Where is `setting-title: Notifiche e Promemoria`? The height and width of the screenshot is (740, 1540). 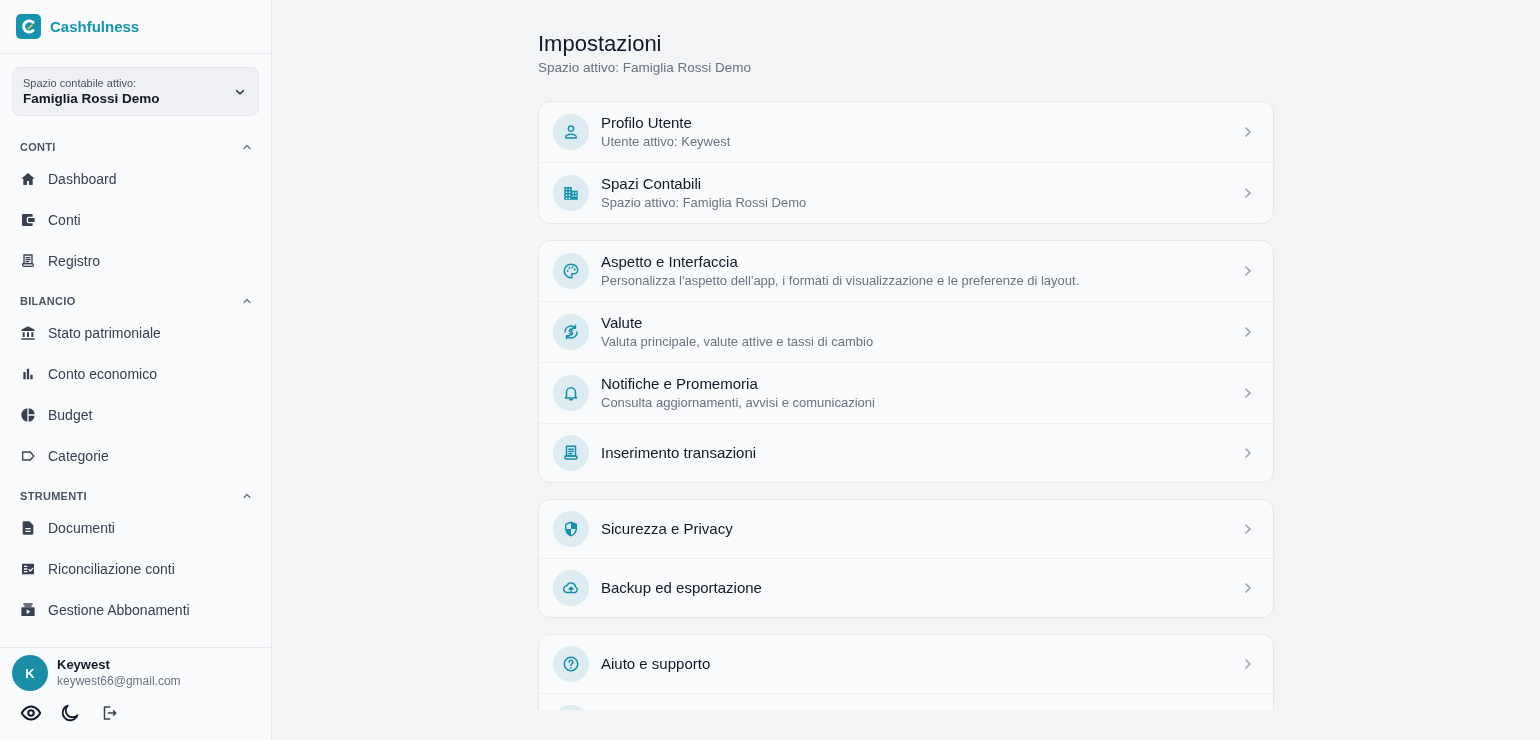
setting-title: Notifiche e Promemoria is located at coordinates (680, 384).